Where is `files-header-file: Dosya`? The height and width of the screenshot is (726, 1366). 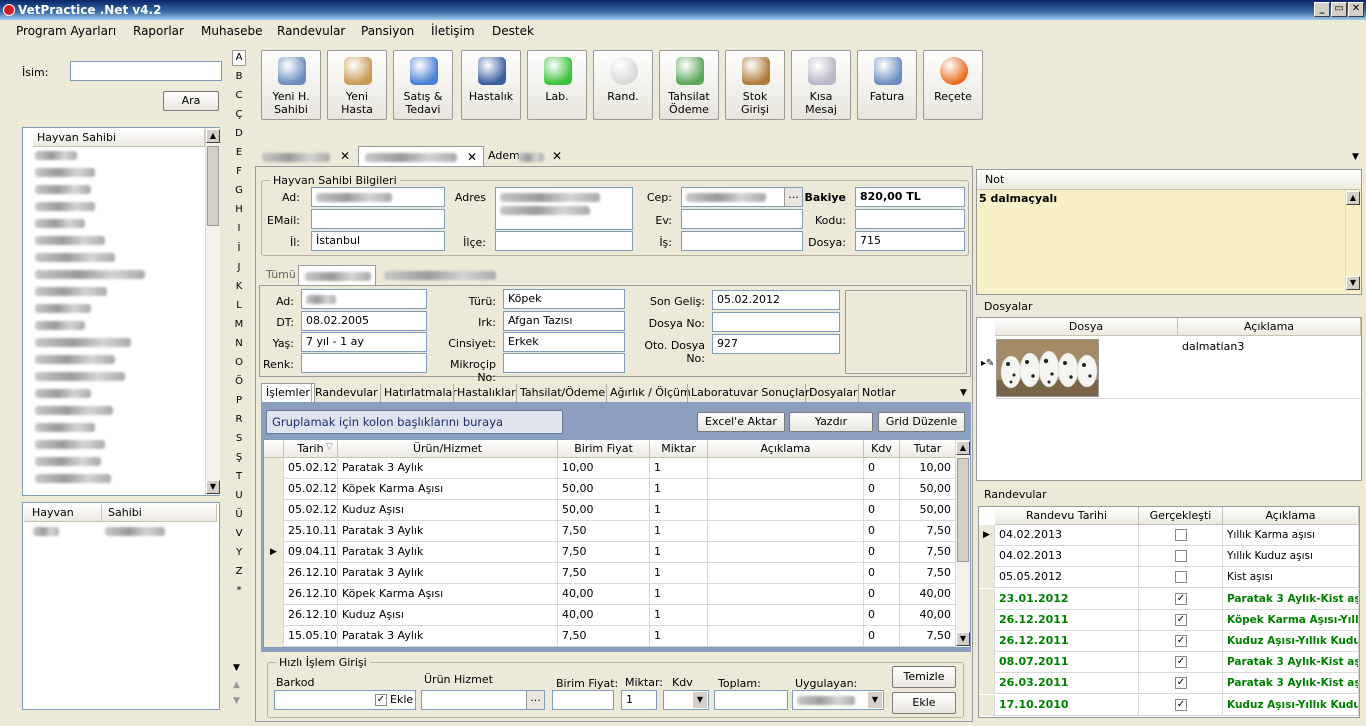 files-header-file: Dosya is located at coordinates (1086, 327).